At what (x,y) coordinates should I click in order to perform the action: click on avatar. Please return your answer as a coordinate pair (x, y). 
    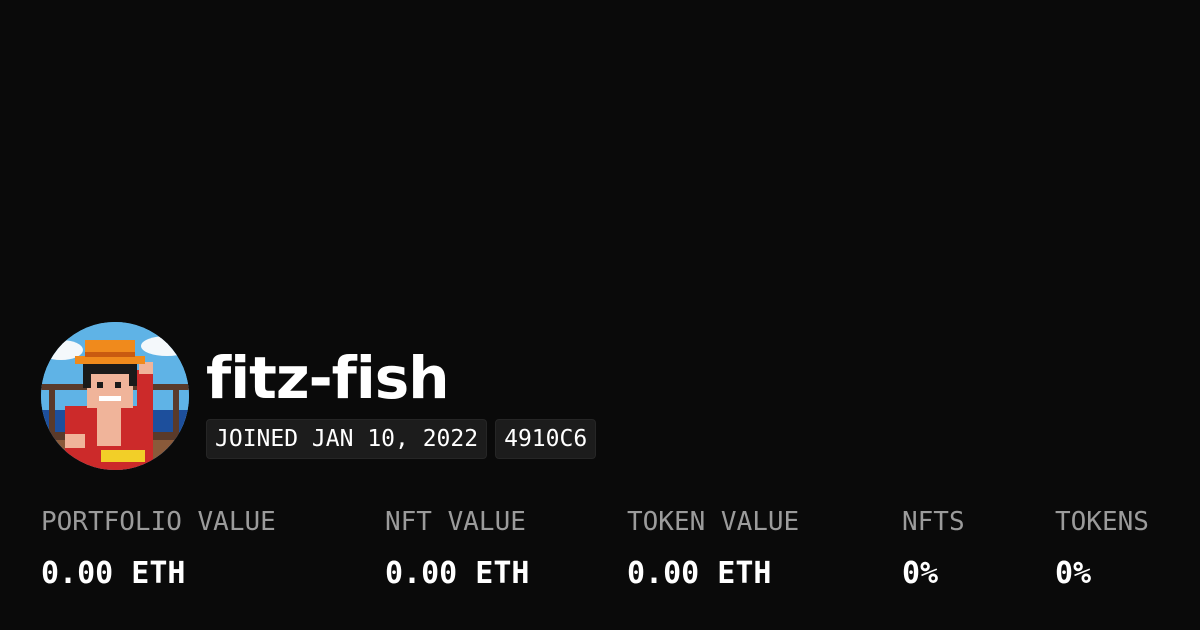
    Looking at the image, I should click on (115, 396).